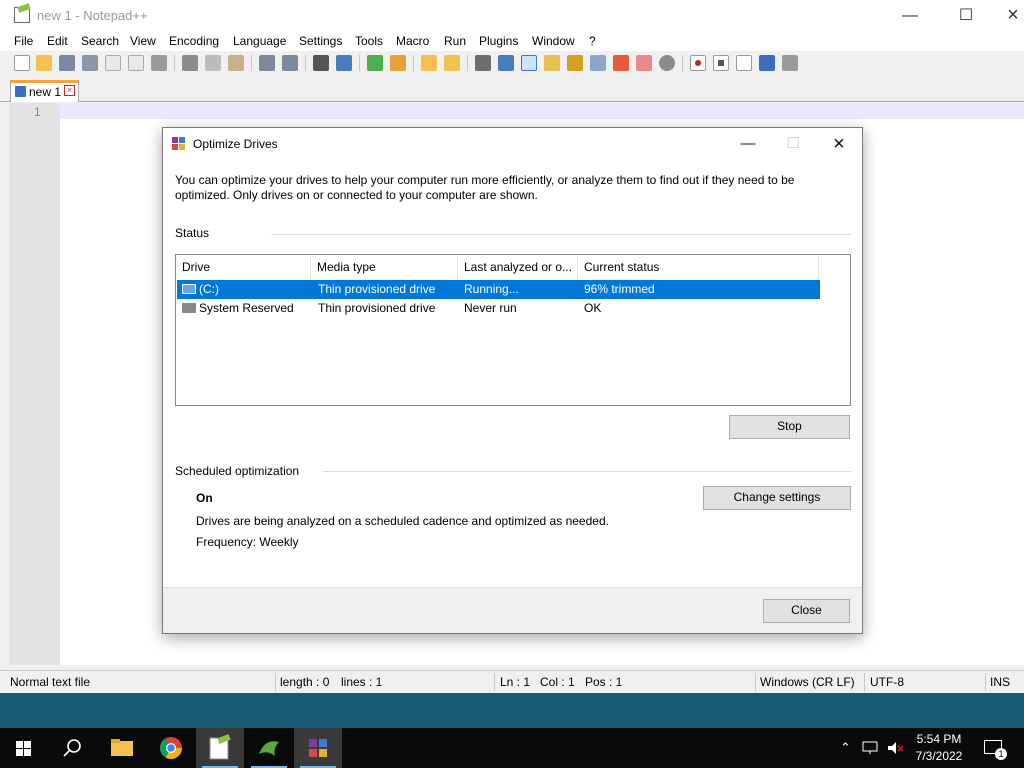  Describe the element at coordinates (236, 63) in the screenshot. I see `paste-icon` at that location.